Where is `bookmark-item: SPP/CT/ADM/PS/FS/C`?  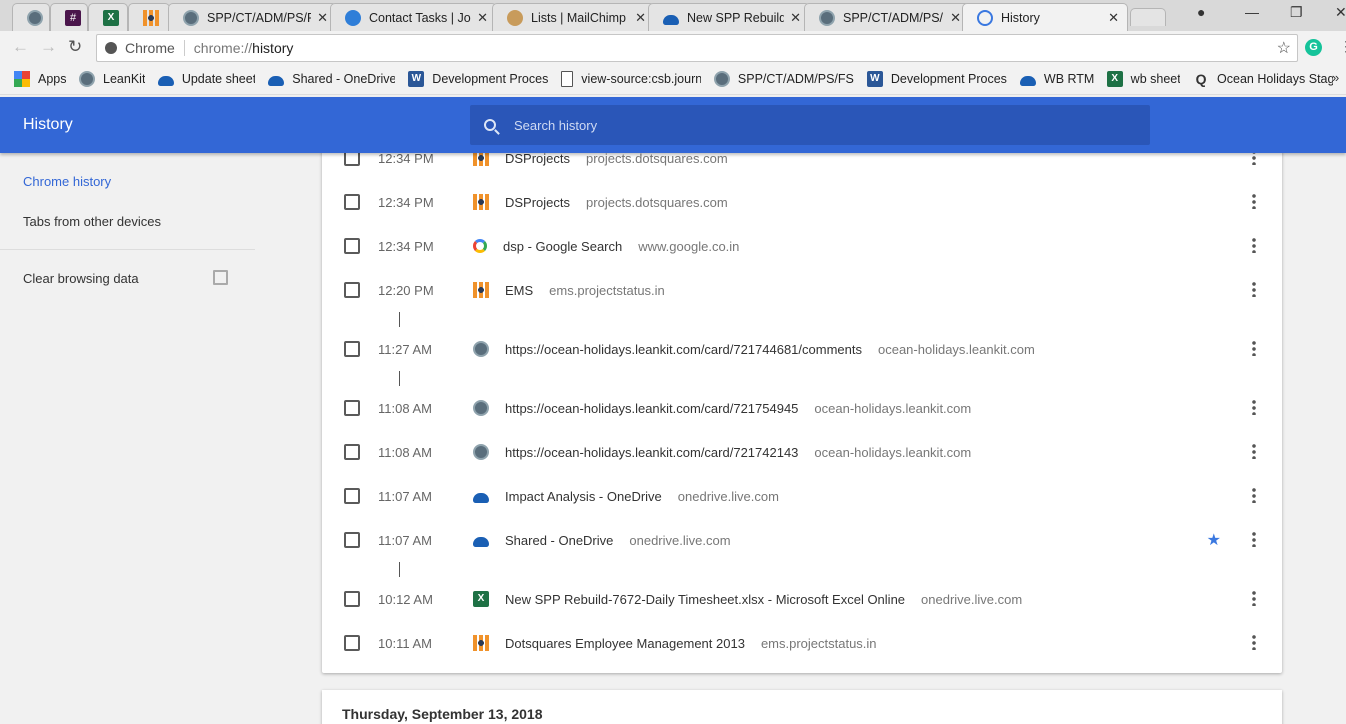 bookmark-item: SPP/CT/ADM/PS/FS/C is located at coordinates (783, 79).